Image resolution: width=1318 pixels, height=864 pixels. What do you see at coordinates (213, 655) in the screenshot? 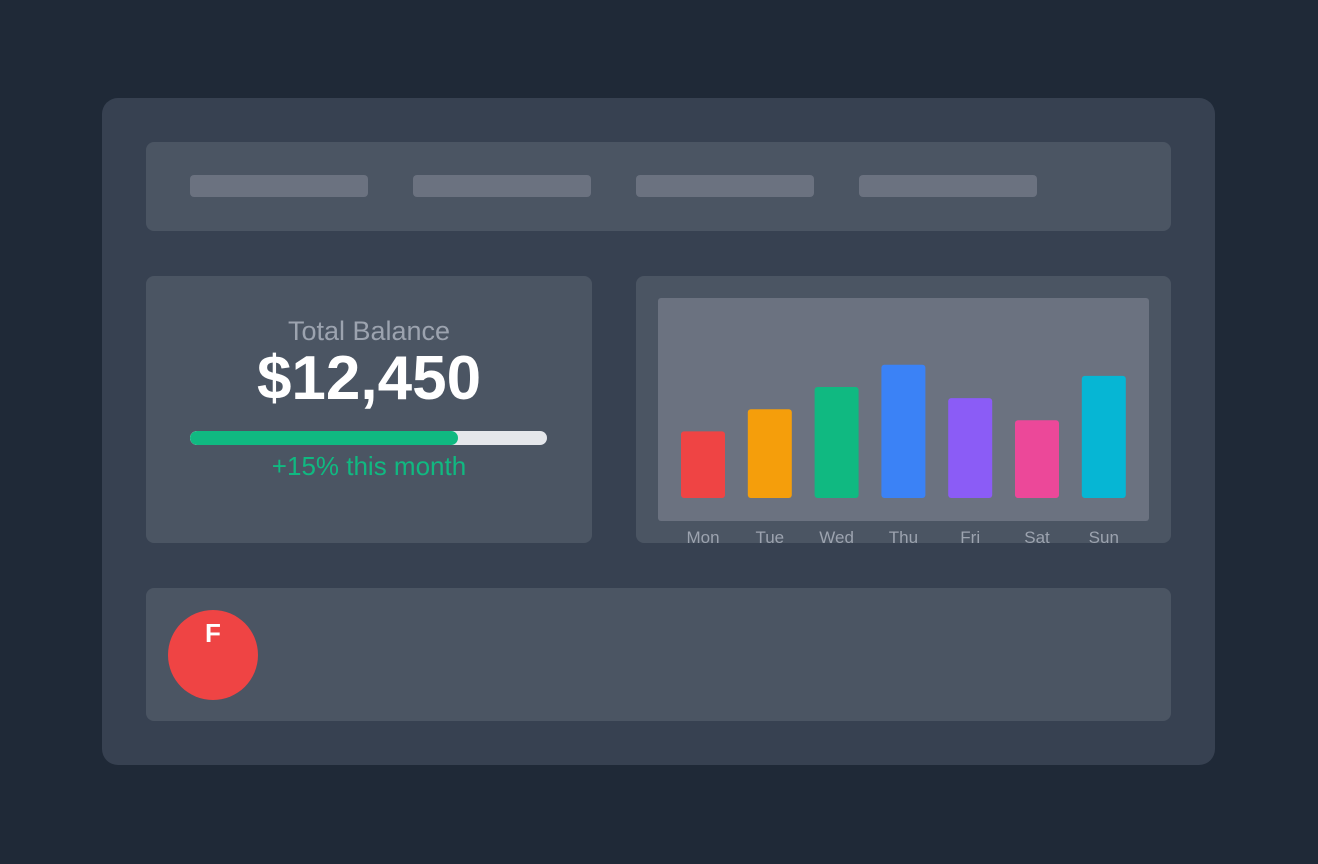
I see `avatar: F` at bounding box center [213, 655].